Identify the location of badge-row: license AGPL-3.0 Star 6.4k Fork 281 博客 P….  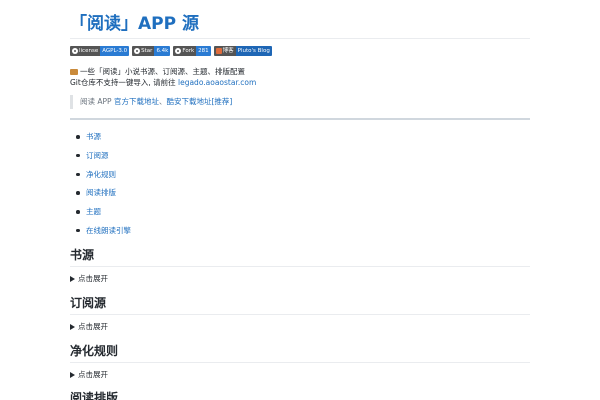
(171, 51).